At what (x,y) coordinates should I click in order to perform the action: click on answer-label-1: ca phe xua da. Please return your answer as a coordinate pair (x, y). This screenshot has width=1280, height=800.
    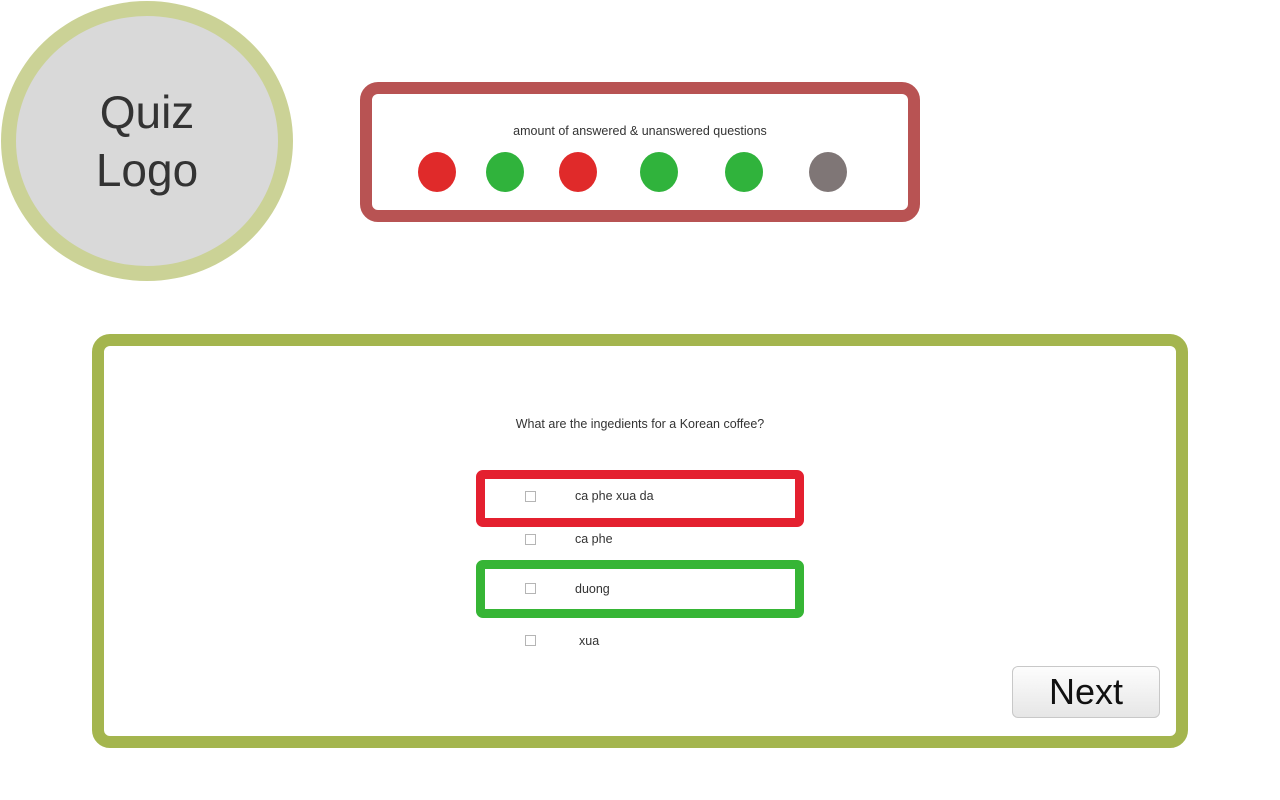
    Looking at the image, I should click on (614, 496).